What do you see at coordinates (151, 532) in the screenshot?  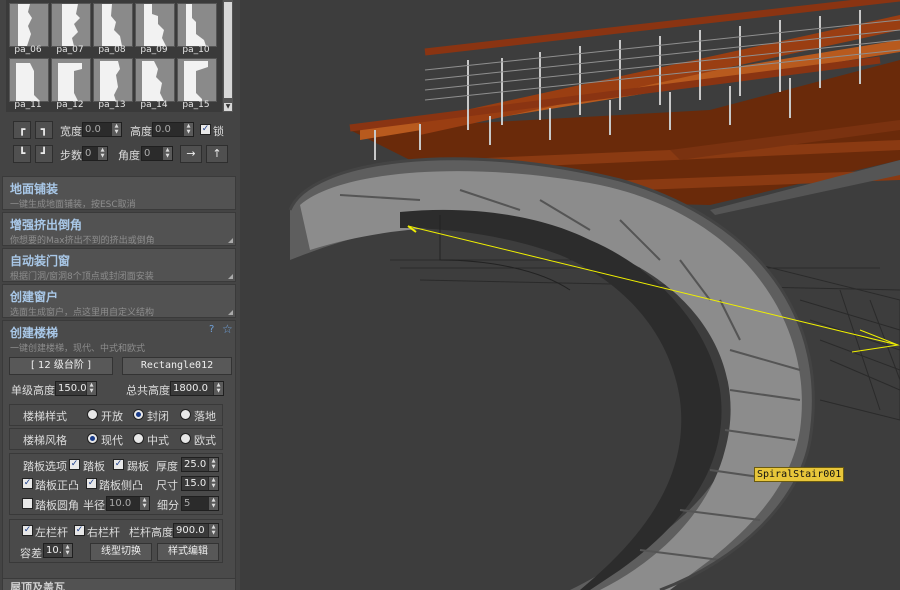 I see `rail-height-label: 栏杆高度` at bounding box center [151, 532].